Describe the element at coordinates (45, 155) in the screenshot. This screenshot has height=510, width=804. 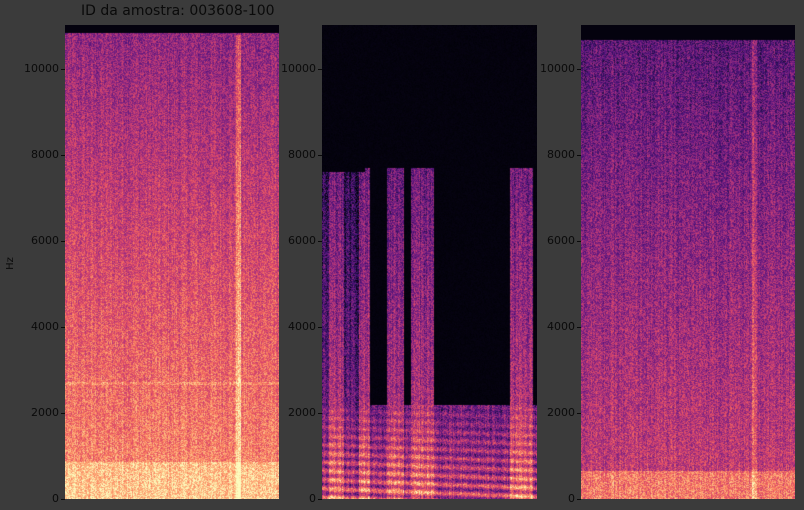
I see `panel-1-ytick-label: 8000` at that location.